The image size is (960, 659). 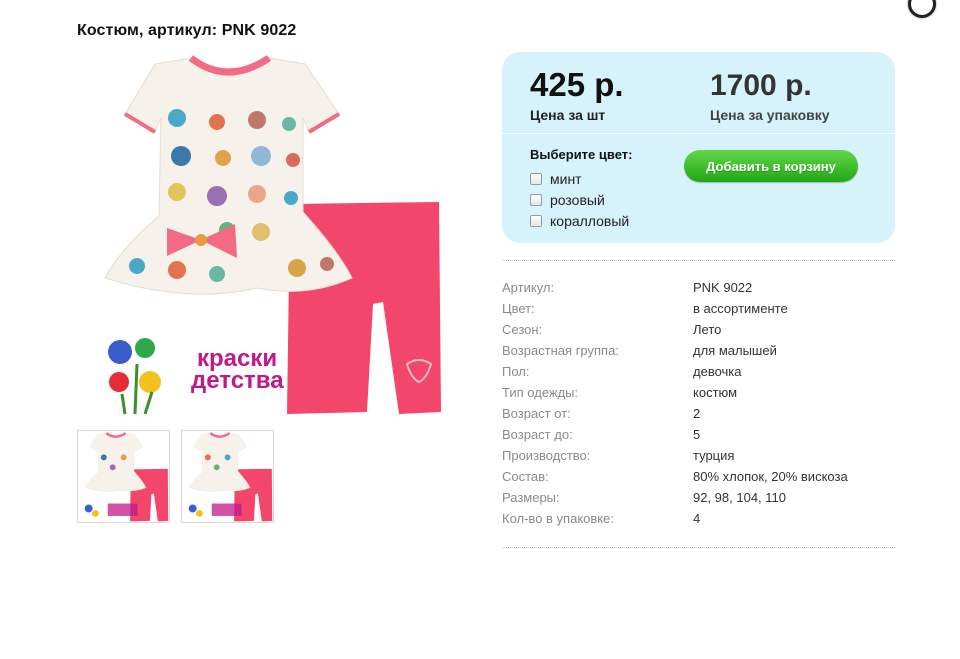 What do you see at coordinates (590, 221) in the screenshot?
I see `color-option-label: коралловый` at bounding box center [590, 221].